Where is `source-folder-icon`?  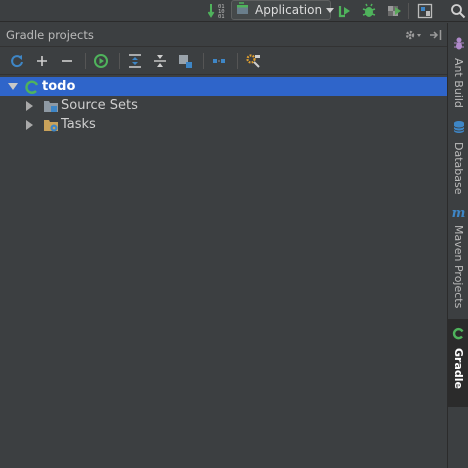 source-folder-icon is located at coordinates (51, 106).